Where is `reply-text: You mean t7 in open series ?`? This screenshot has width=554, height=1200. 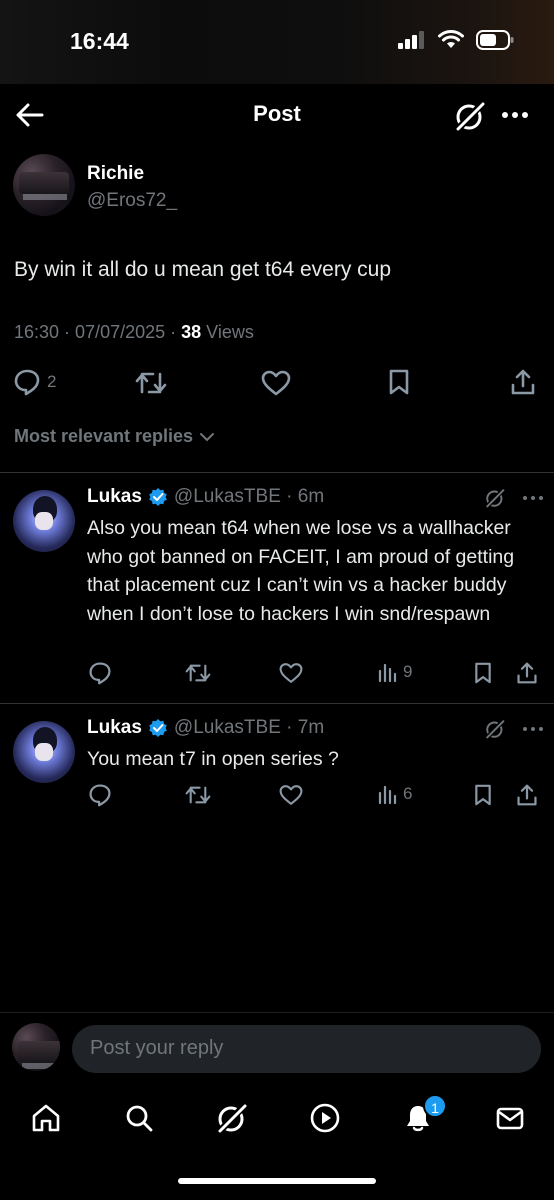 reply-text: You mean t7 in open series ? is located at coordinates (213, 759).